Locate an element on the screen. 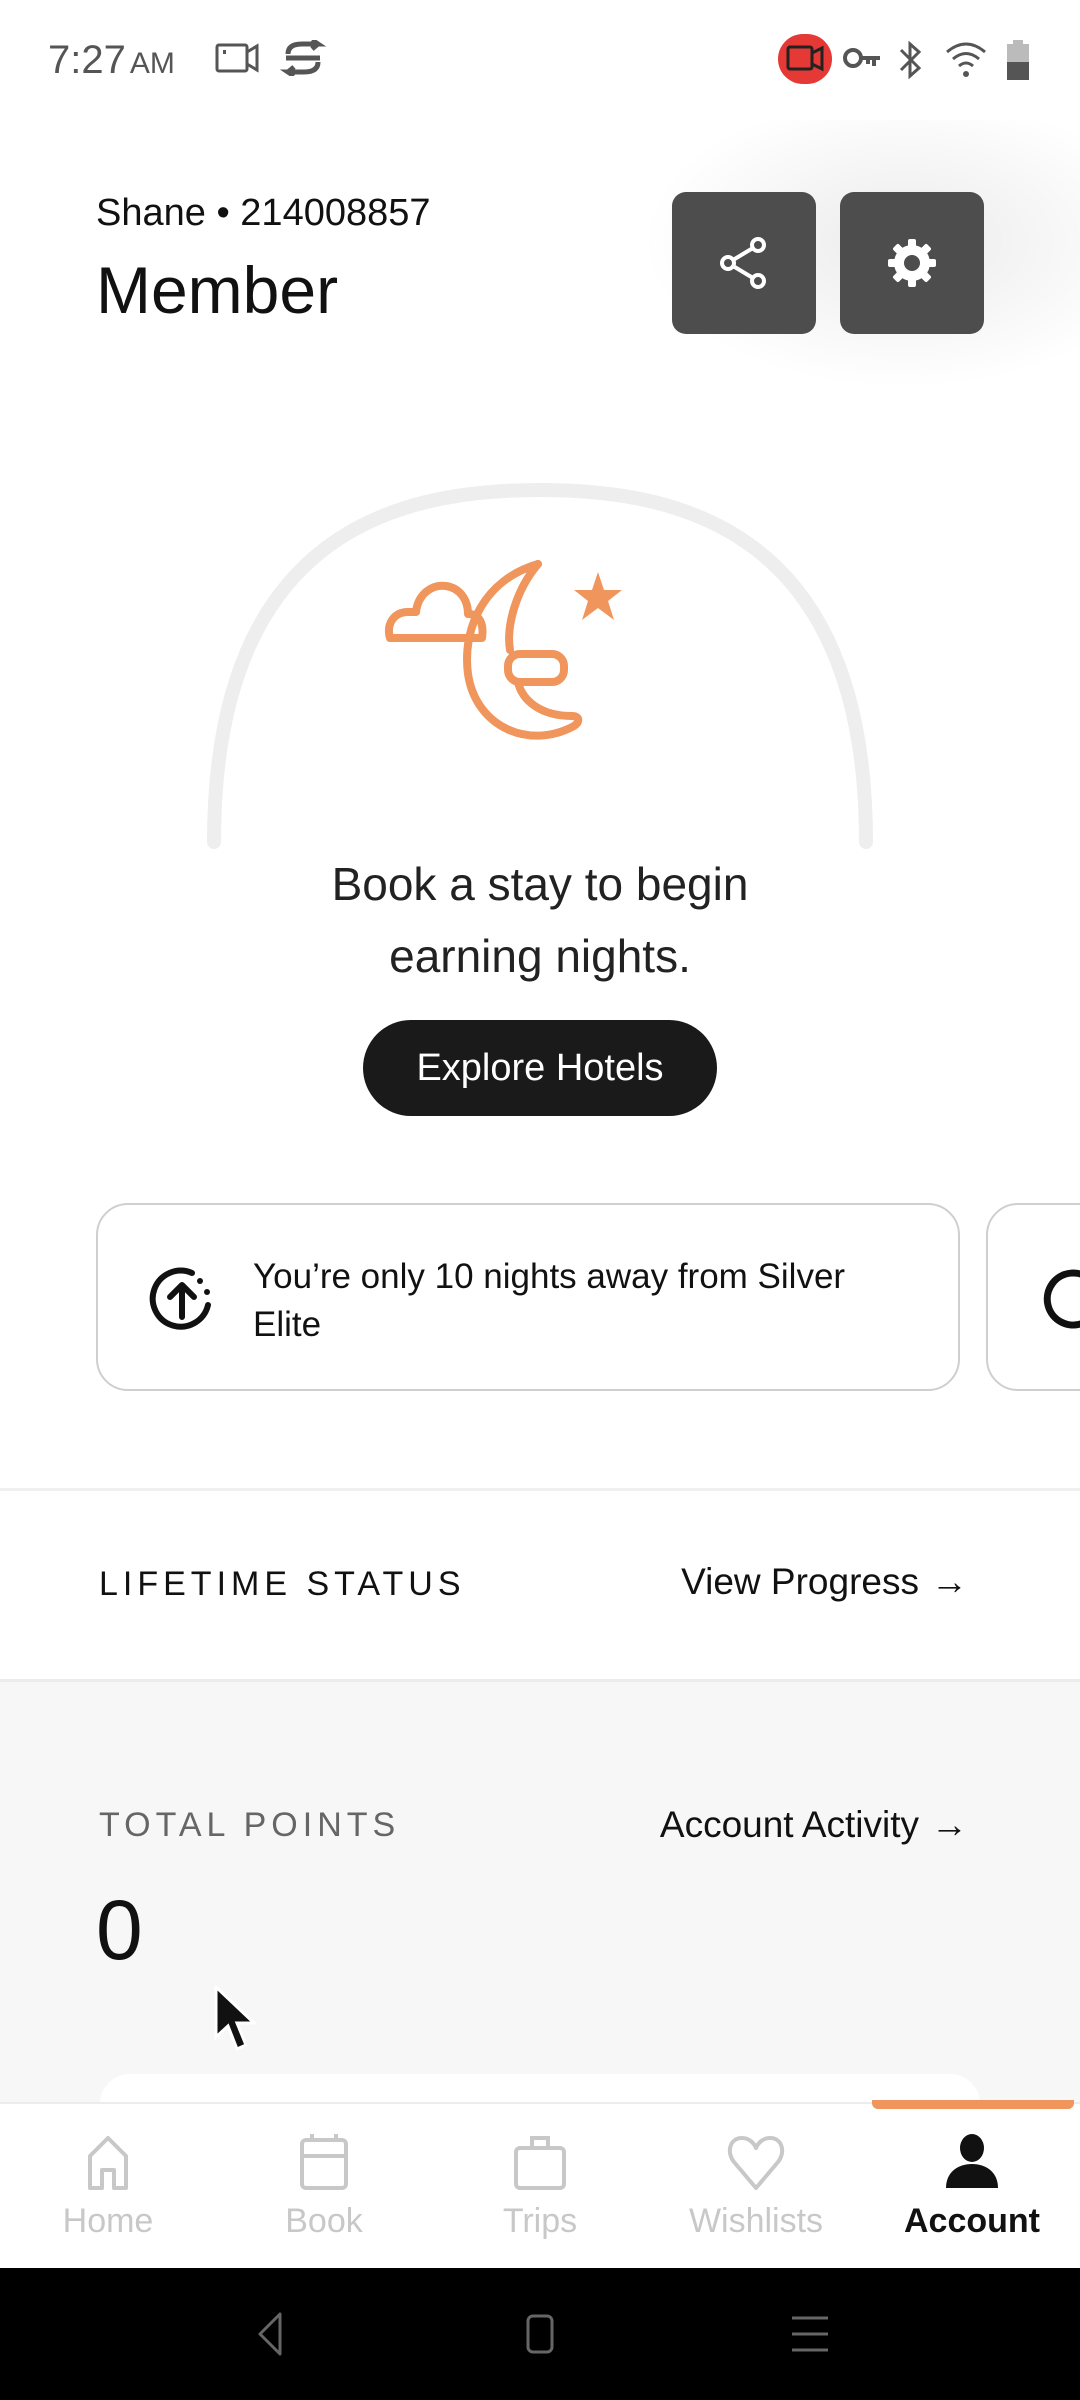 The image size is (1080, 2400). progress-message: Book a stay to begin earning nights. is located at coordinates (540, 920).